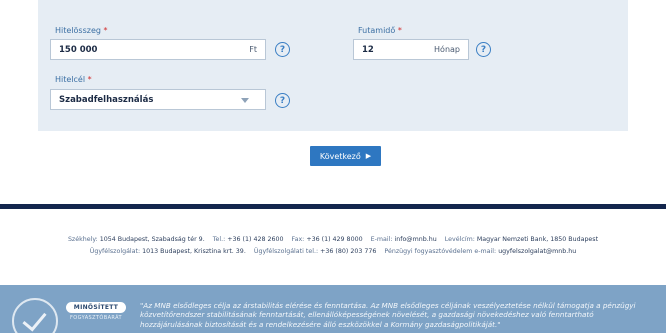 This screenshot has width=666, height=333. Describe the element at coordinates (194, 251) in the screenshot. I see `service-address-value: 1013 Budapest, Krisztina krt. 39.` at that location.